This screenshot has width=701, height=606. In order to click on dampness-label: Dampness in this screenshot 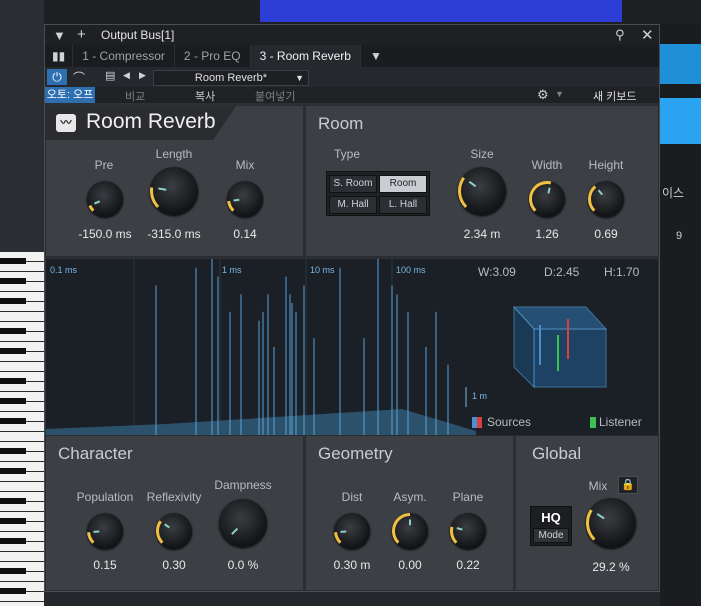, I will do `click(243, 485)`.